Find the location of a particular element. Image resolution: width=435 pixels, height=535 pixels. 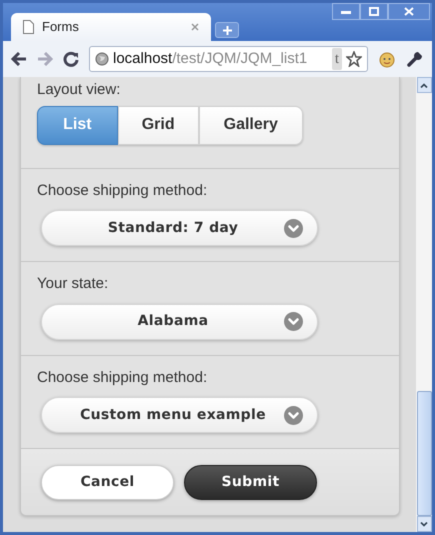

plus-icon is located at coordinates (227, 30).